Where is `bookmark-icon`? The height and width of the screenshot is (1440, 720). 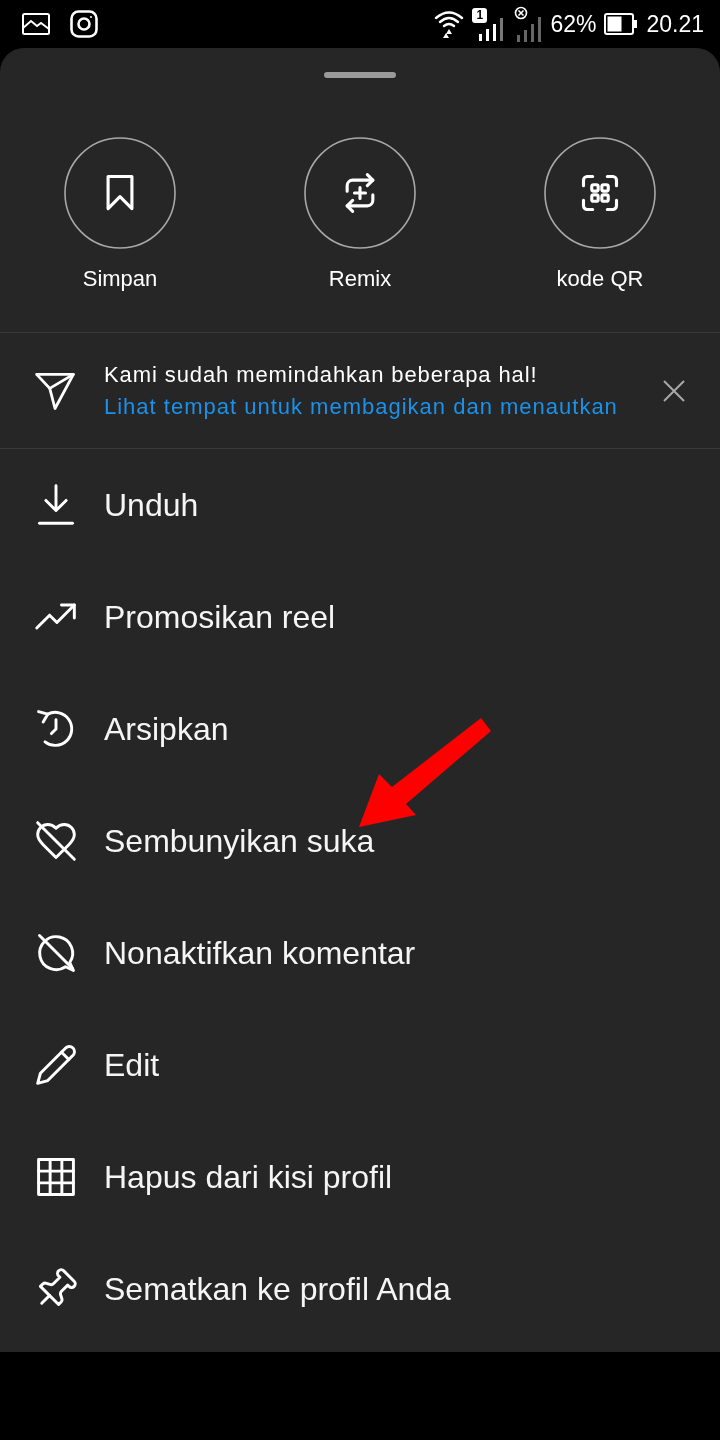
bookmark-icon is located at coordinates (120, 193).